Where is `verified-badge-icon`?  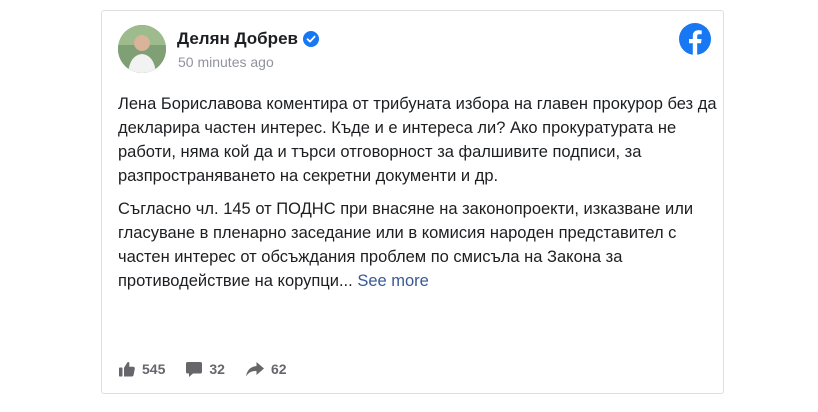
verified-badge-icon is located at coordinates (310, 39).